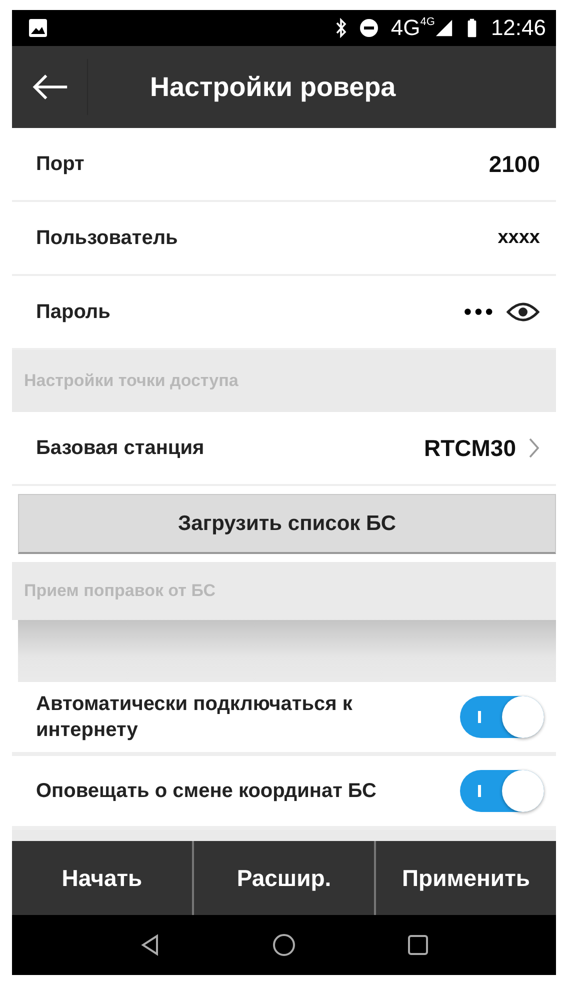 The image size is (561, 982). Describe the element at coordinates (107, 238) in the screenshot. I see `row-label: Пользователь` at that location.